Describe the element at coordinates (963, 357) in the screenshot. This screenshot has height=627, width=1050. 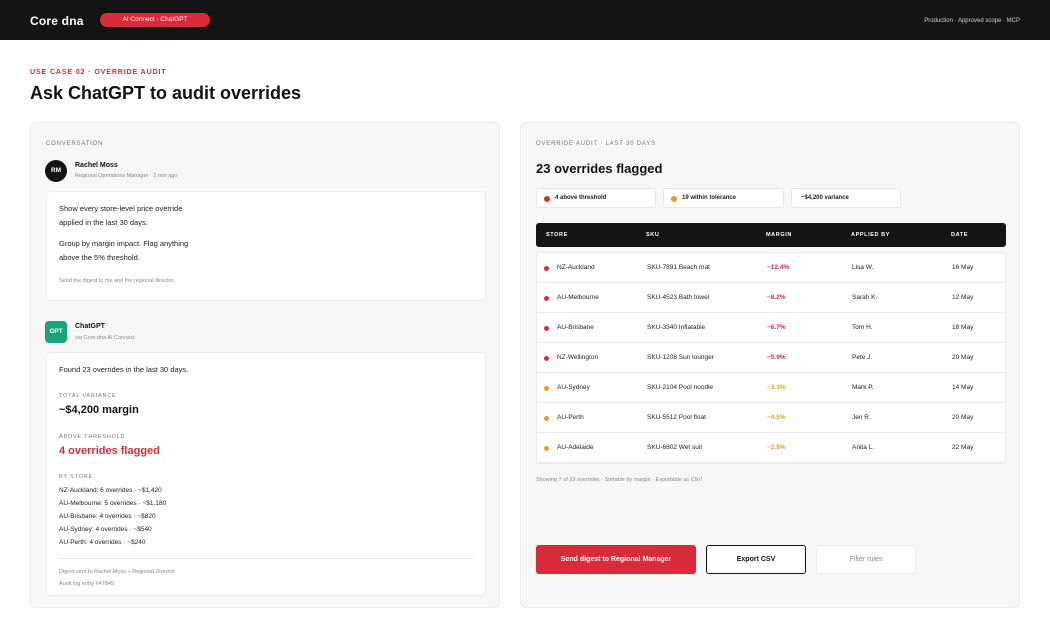
I see `cell-date: 20 May` at that location.